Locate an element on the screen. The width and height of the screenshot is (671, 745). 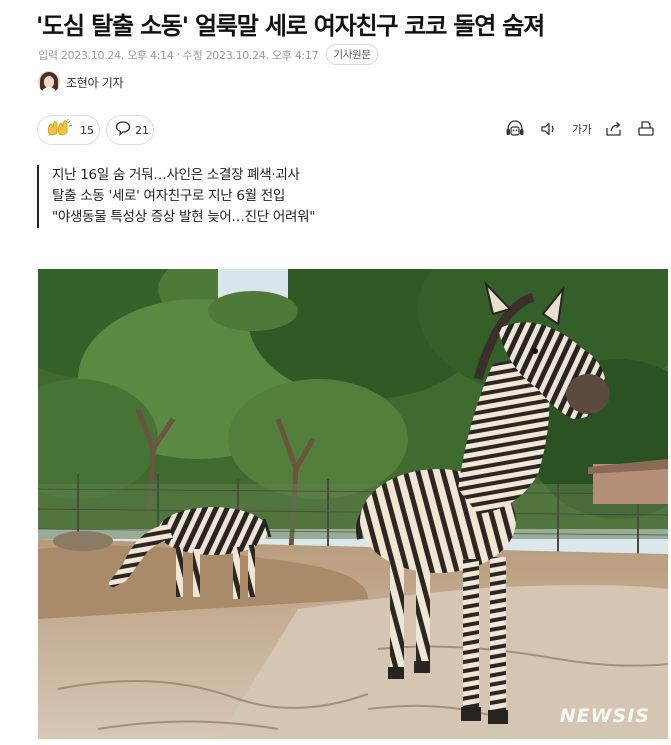
headphone-robot-icon is located at coordinates (515, 129).